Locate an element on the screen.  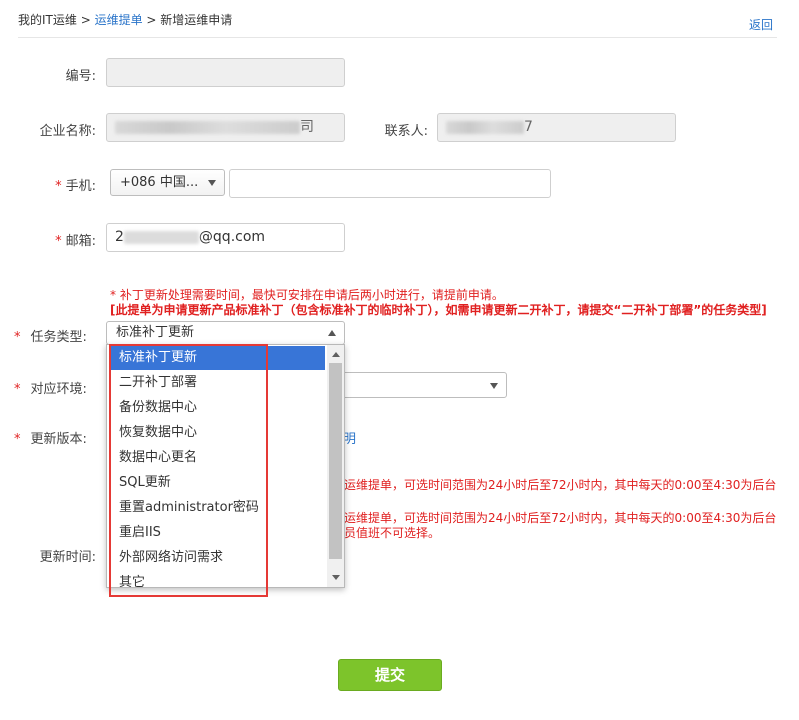
number-field is located at coordinates (225, 72).